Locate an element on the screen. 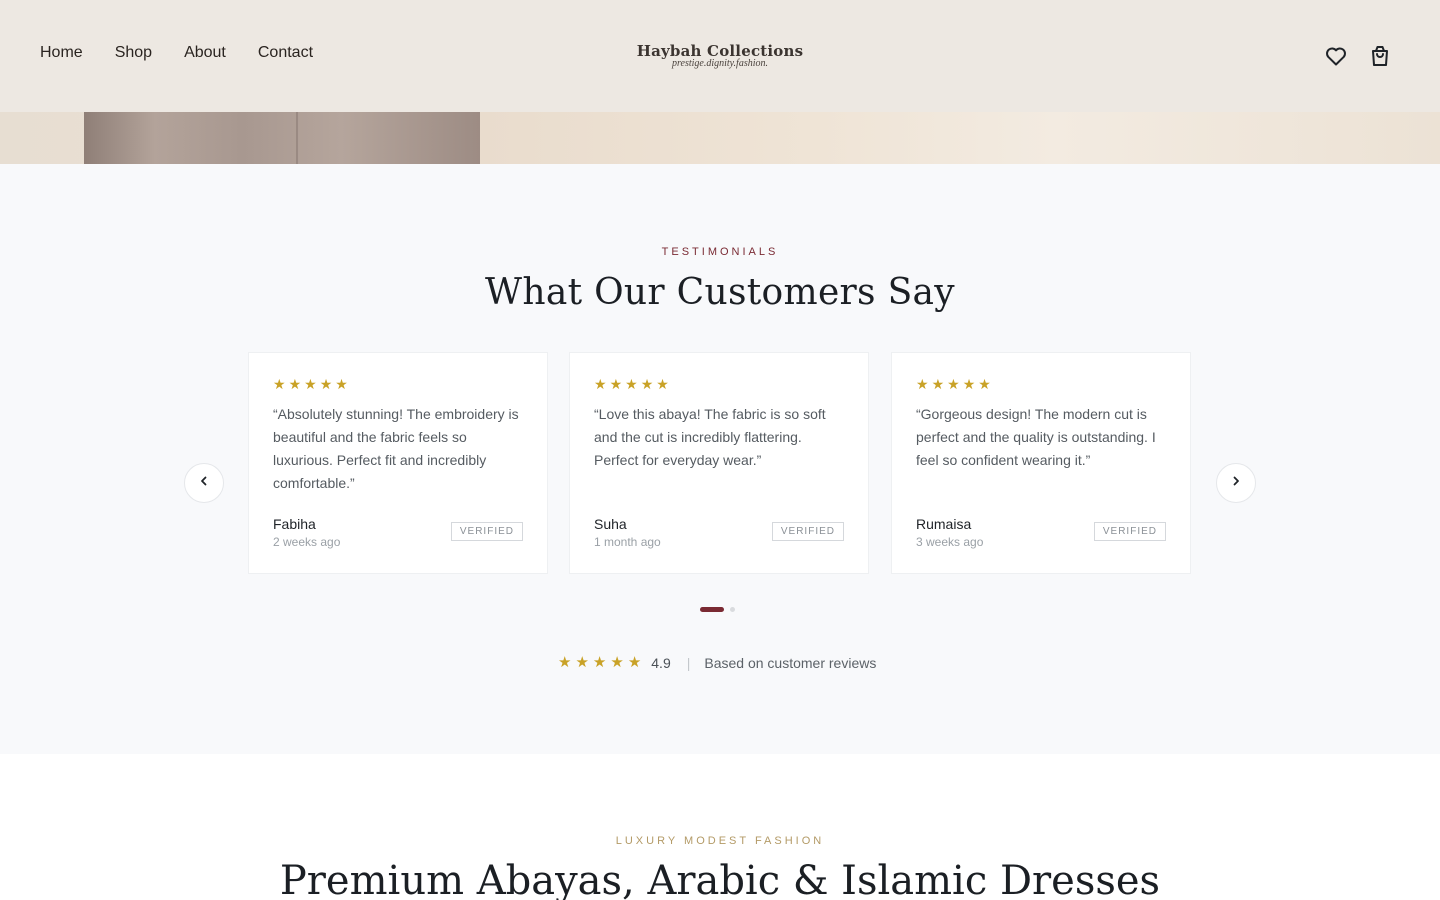 This screenshot has width=1440, height=900. review-time: 2 weeks ago is located at coordinates (307, 542).